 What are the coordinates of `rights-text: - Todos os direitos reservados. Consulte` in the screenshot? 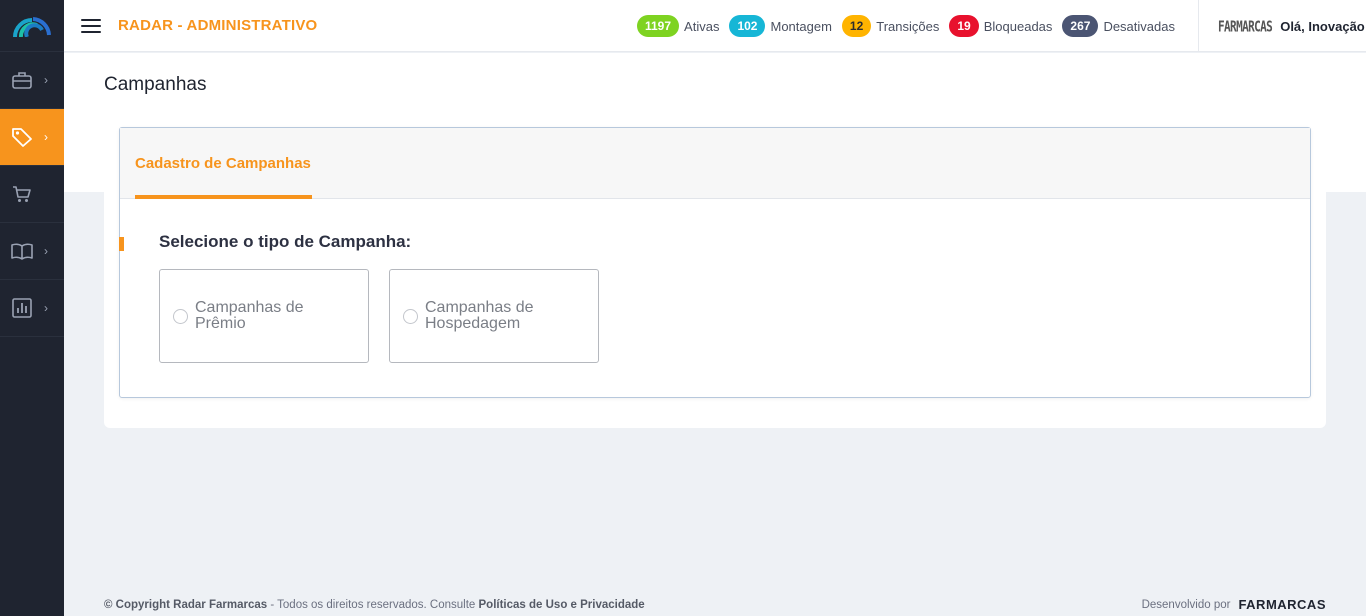 It's located at (373, 605).